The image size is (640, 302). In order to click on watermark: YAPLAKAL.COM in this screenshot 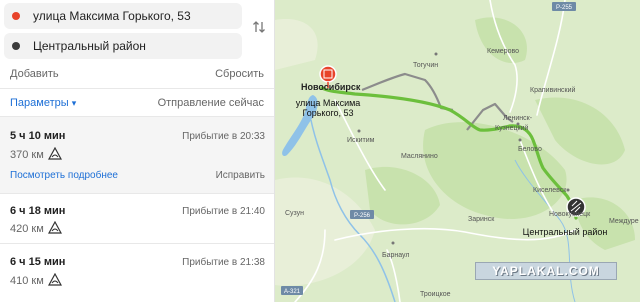, I will do `click(546, 271)`.